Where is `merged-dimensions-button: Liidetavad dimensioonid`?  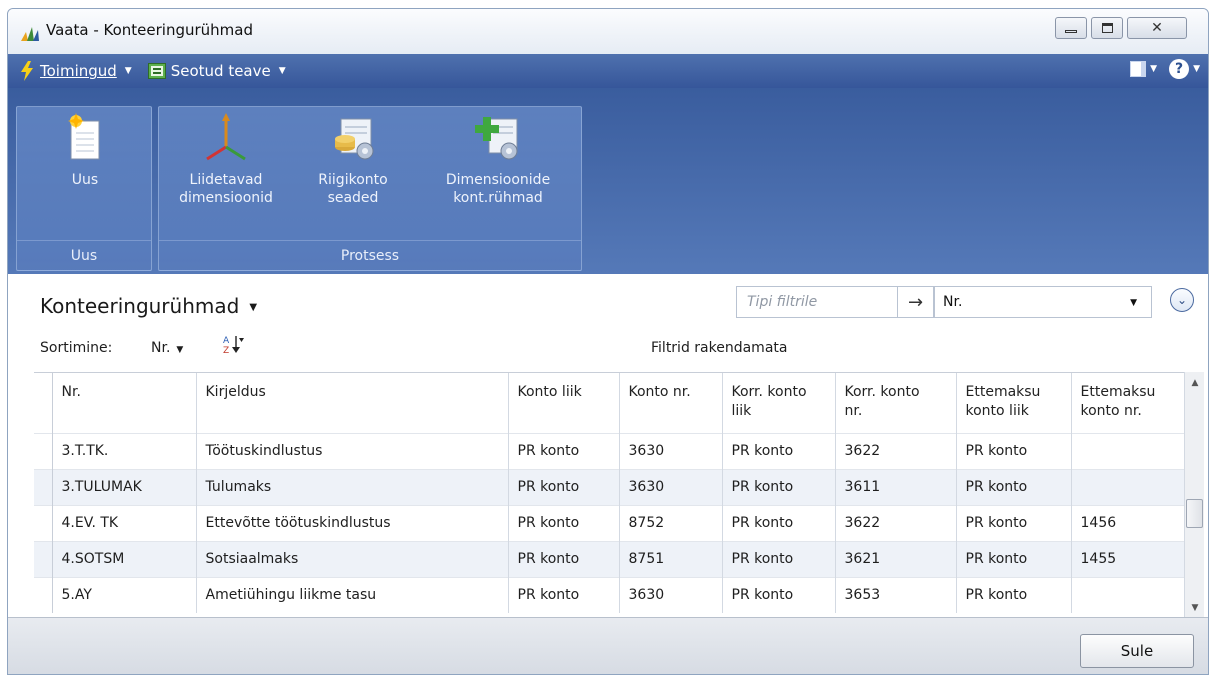 merged-dimensions-button: Liidetavad dimensioonid is located at coordinates (226, 160).